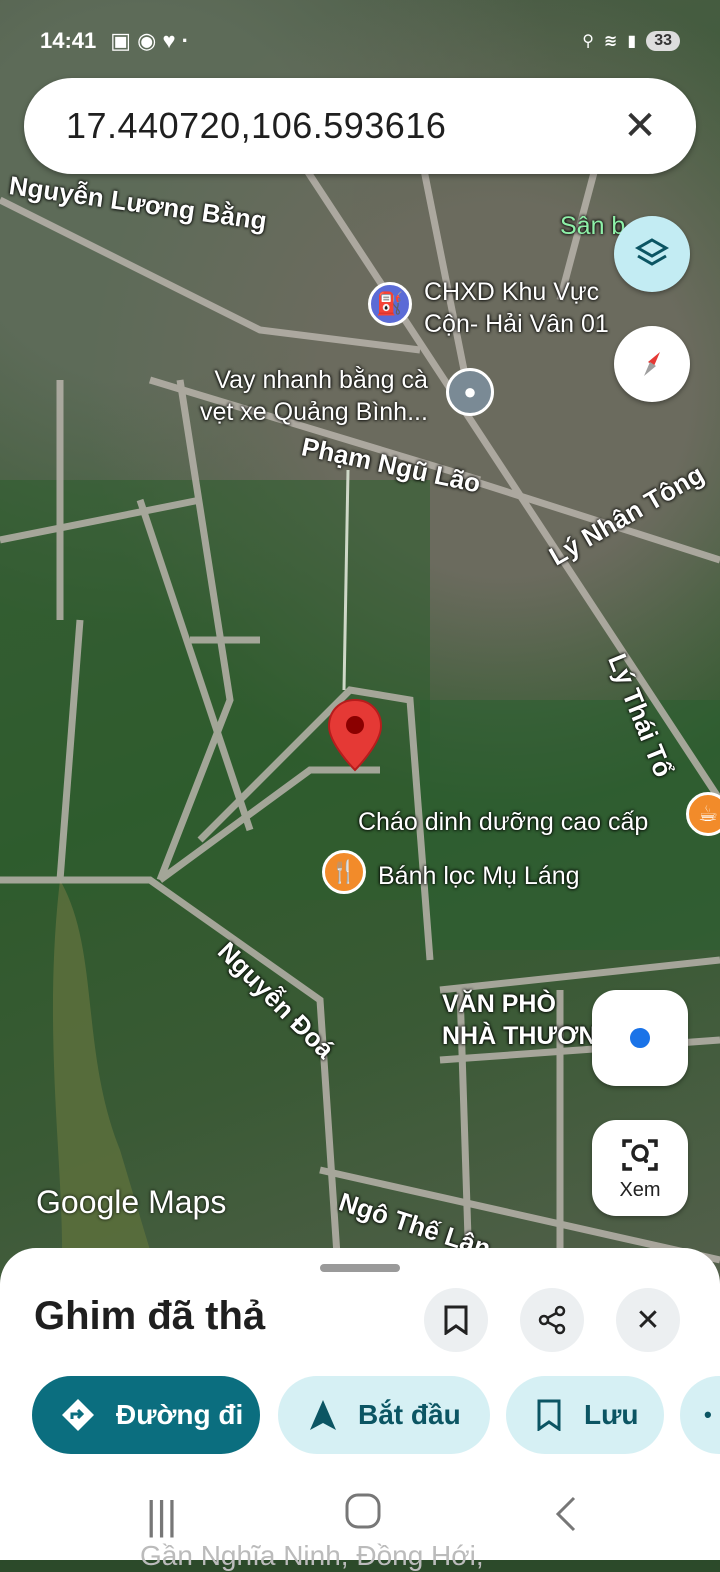 The width and height of the screenshot is (720, 1572). What do you see at coordinates (161, 1516) in the screenshot?
I see `recent-apps-button: |||` at bounding box center [161, 1516].